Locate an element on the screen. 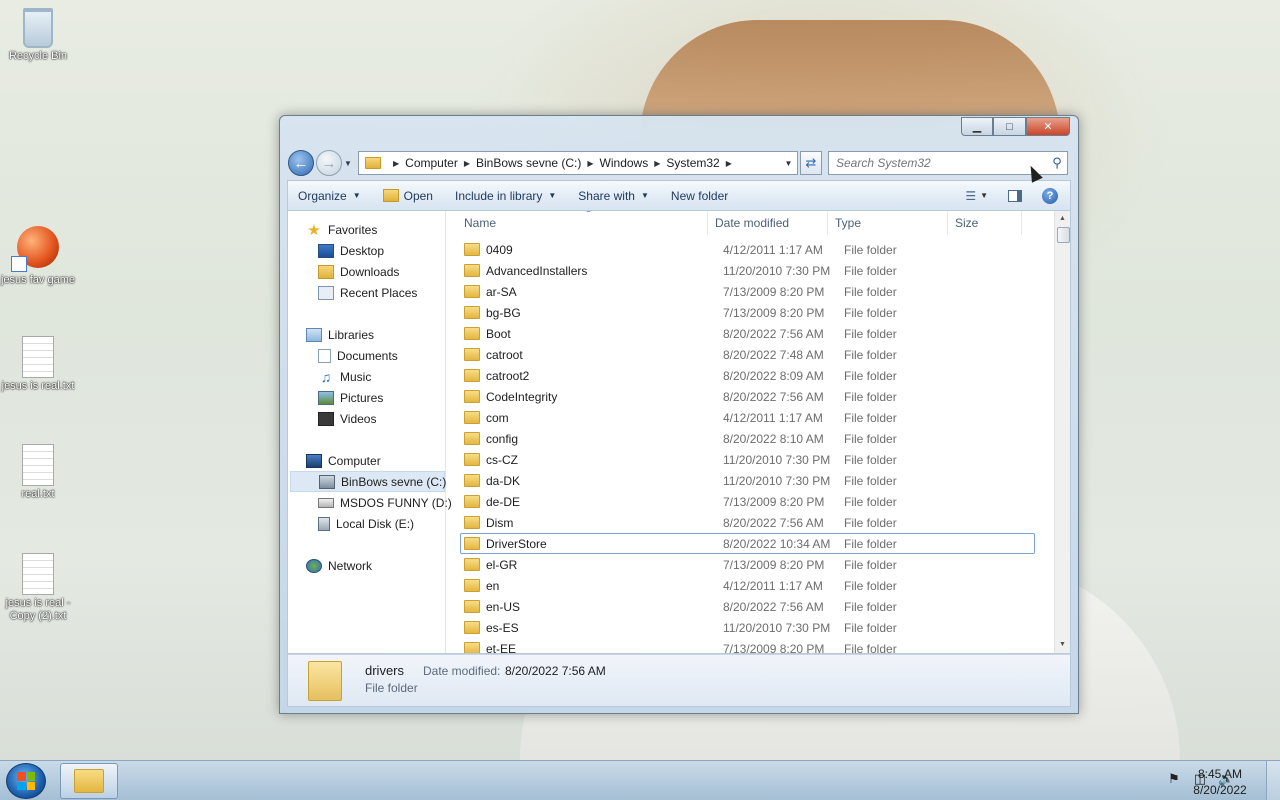 The width and height of the screenshot is (1280, 800). videos-icon is located at coordinates (326, 418).